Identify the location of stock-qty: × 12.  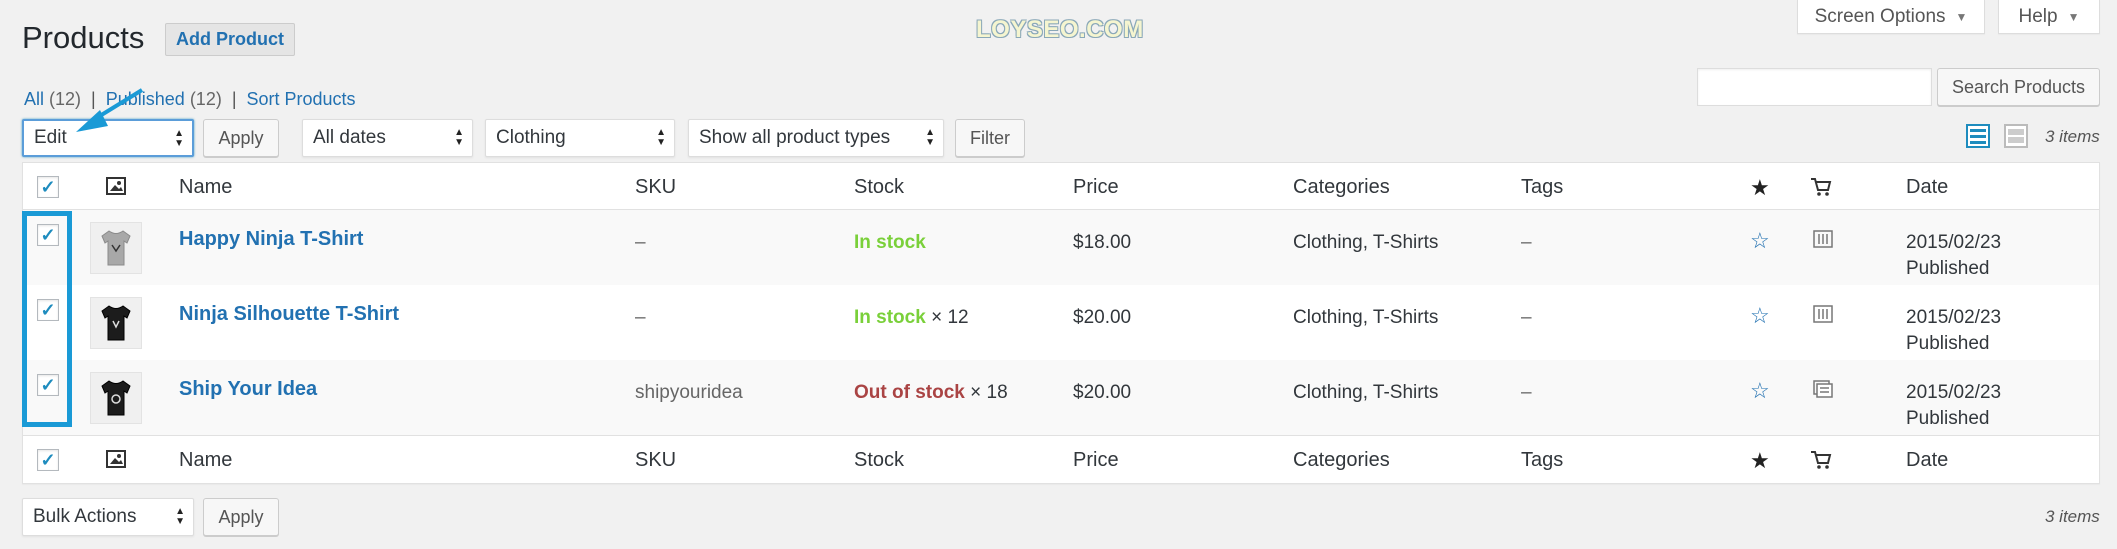
(950, 317).